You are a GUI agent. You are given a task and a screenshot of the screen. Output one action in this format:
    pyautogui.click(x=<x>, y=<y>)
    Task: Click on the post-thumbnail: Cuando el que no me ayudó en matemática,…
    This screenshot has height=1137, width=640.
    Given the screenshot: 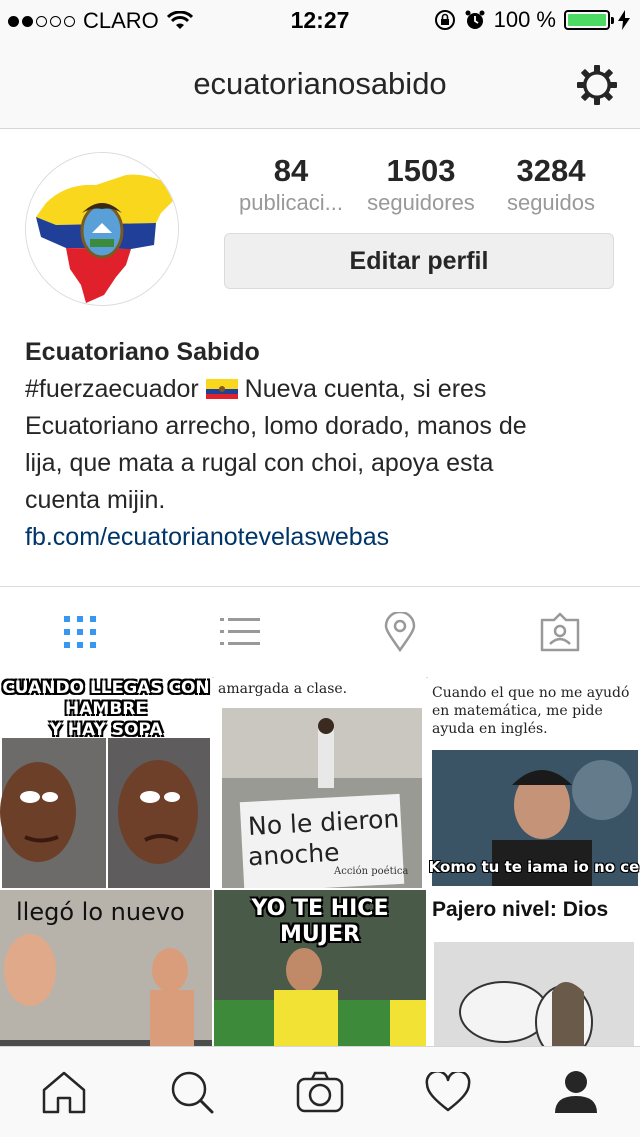 What is the action you would take?
    pyautogui.click(x=534, y=782)
    